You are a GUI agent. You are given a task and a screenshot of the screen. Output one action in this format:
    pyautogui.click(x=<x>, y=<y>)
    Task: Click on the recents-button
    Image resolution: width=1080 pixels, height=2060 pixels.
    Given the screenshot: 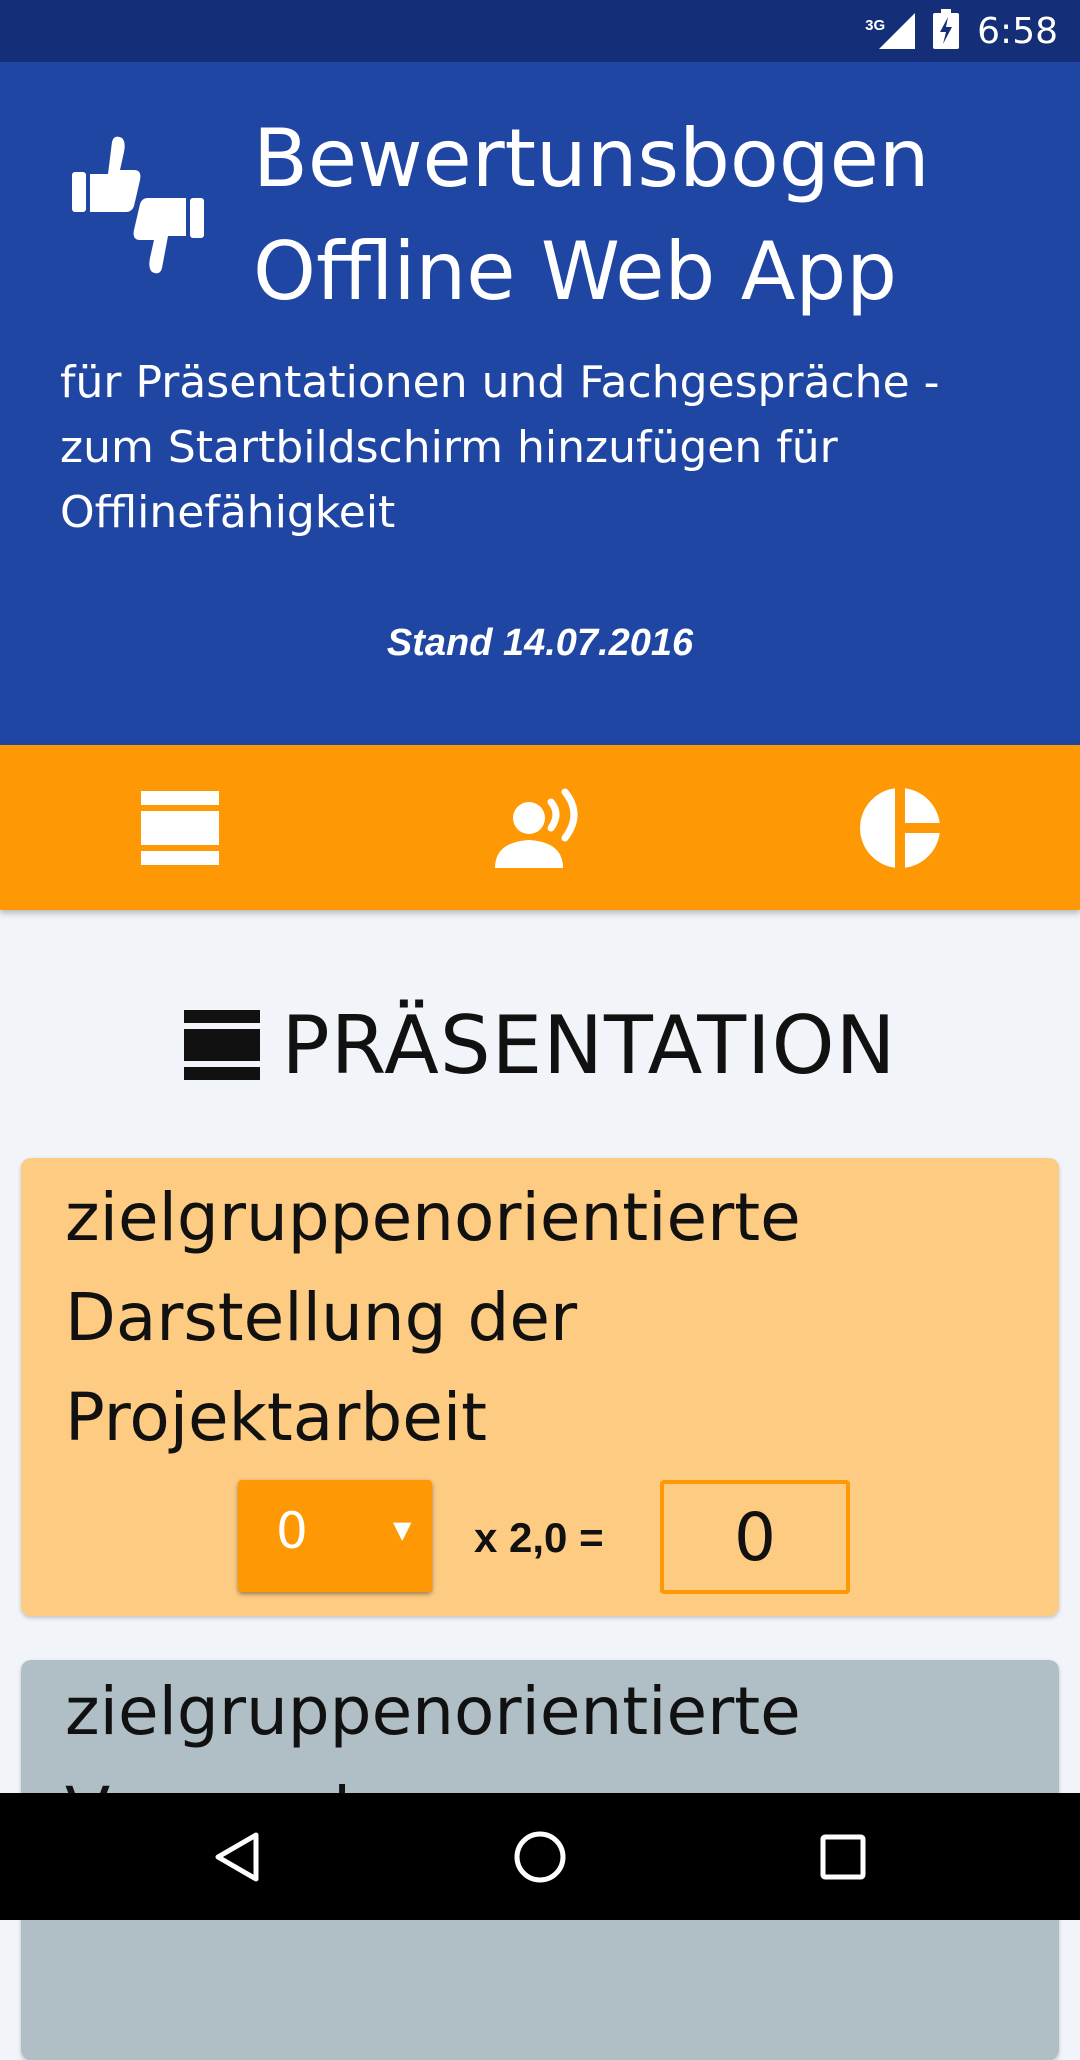 What is the action you would take?
    pyautogui.click(x=843, y=1856)
    